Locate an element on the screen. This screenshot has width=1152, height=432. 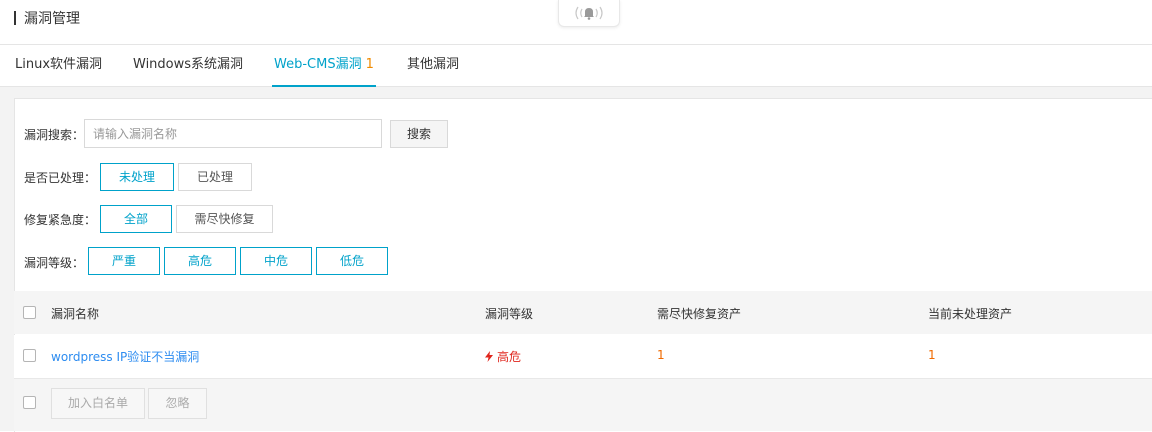
tab-windows: Windows系统漏洞 is located at coordinates (188, 65).